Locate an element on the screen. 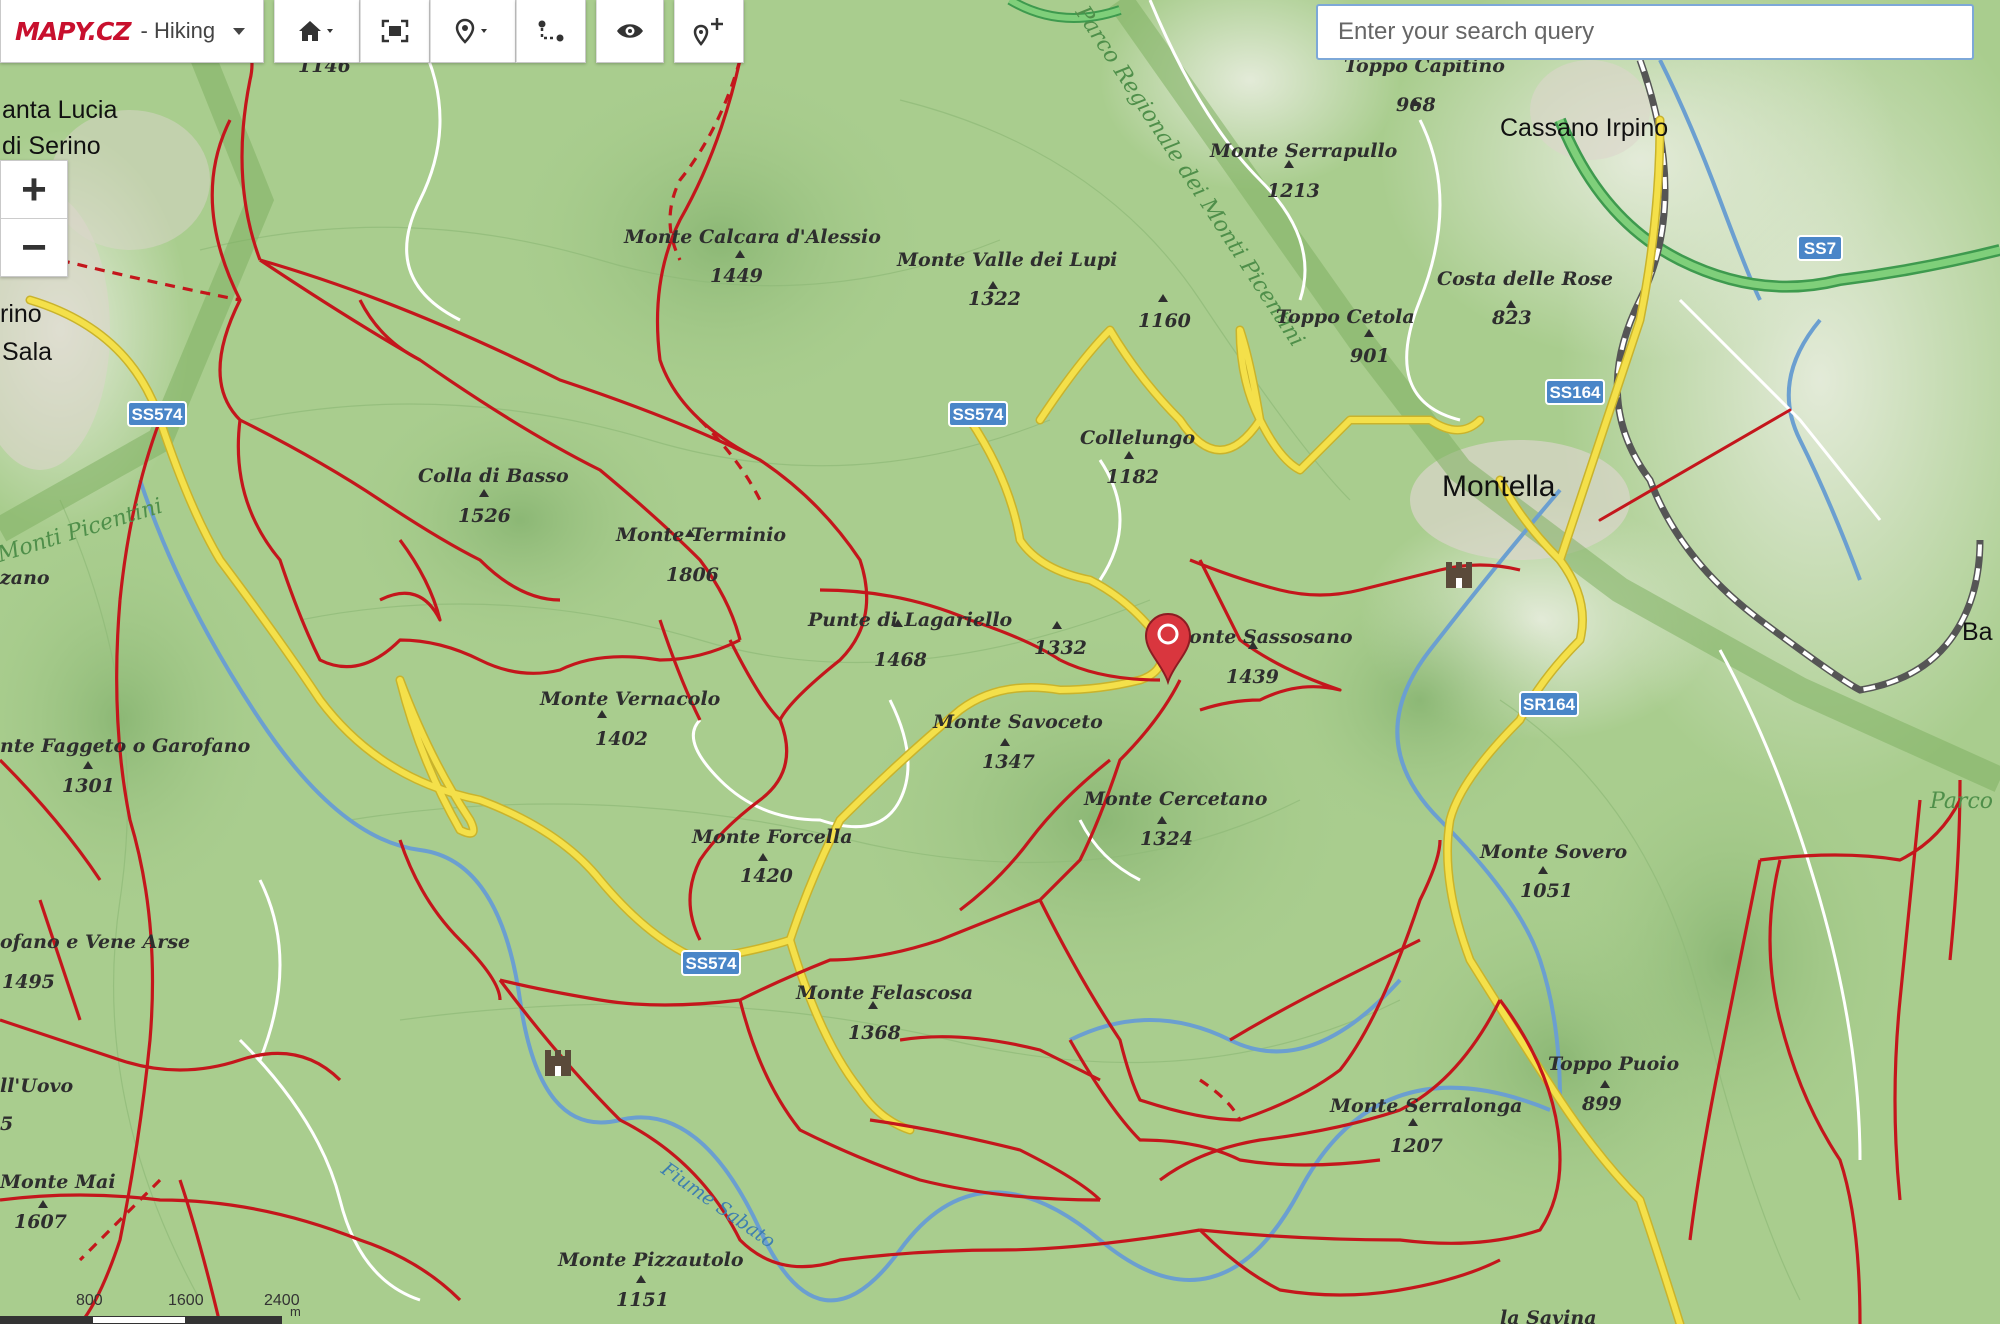 The image size is (2000, 1324). elevation-label: 1182 is located at coordinates (1132, 477).